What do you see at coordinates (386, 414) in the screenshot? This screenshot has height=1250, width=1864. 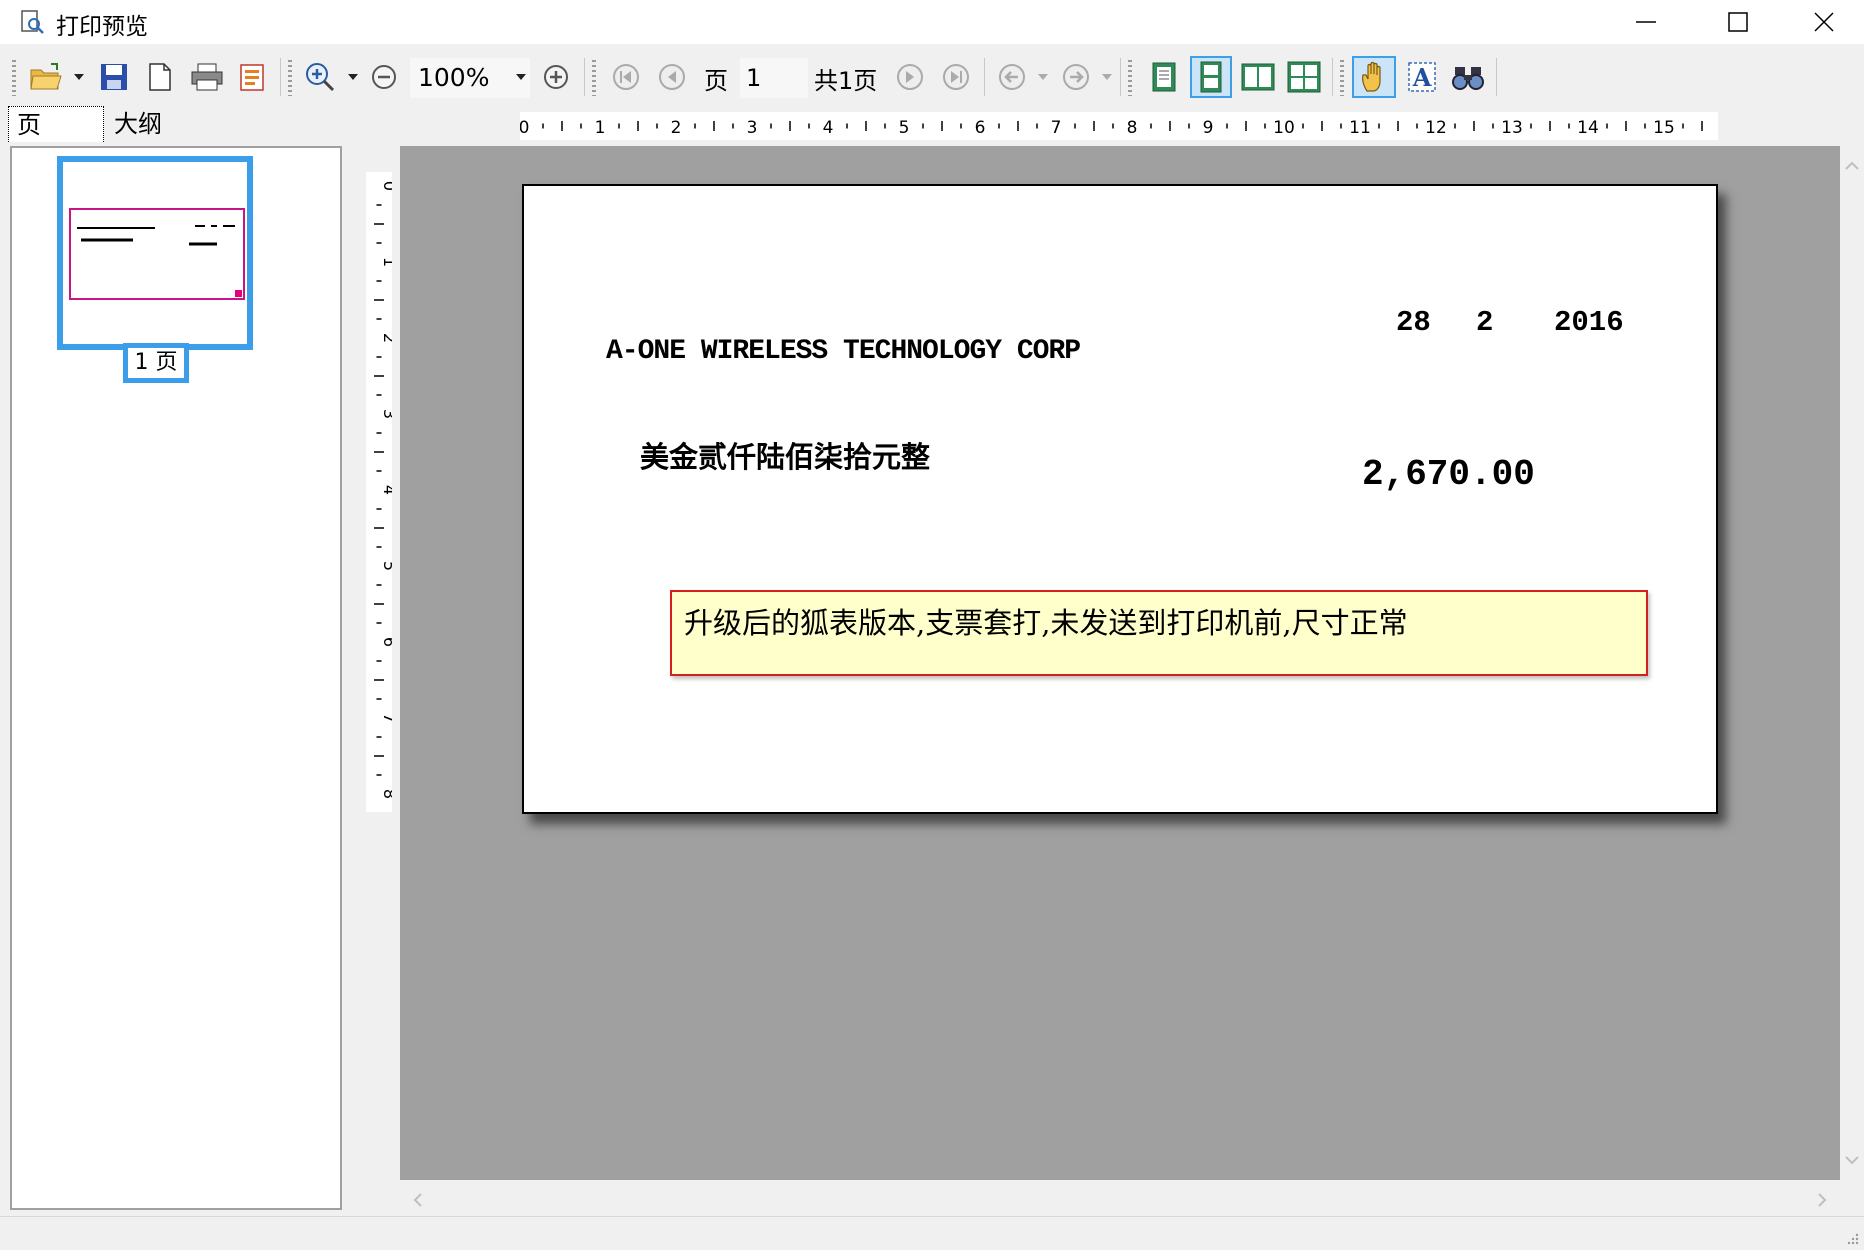 I see `vertical-ruler-label: 3` at bounding box center [386, 414].